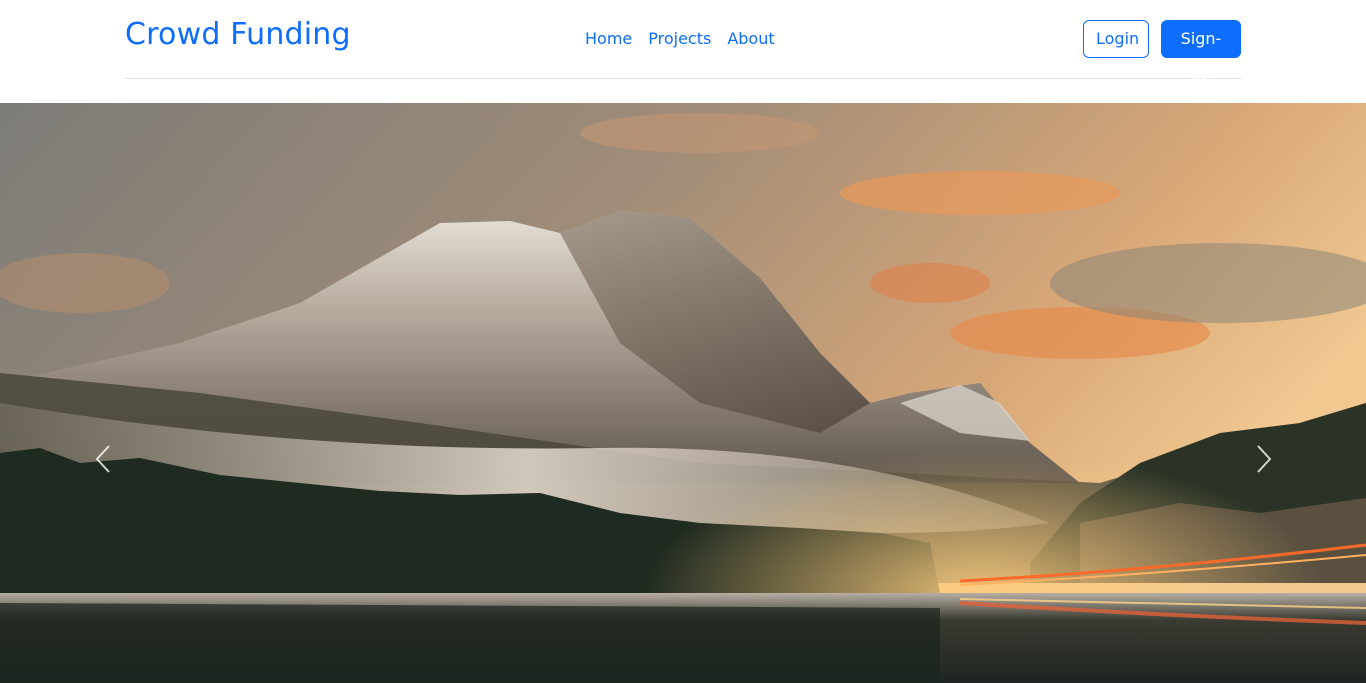 This screenshot has height=683, width=1366. I want to click on login-button: Login, so click(1116, 39).